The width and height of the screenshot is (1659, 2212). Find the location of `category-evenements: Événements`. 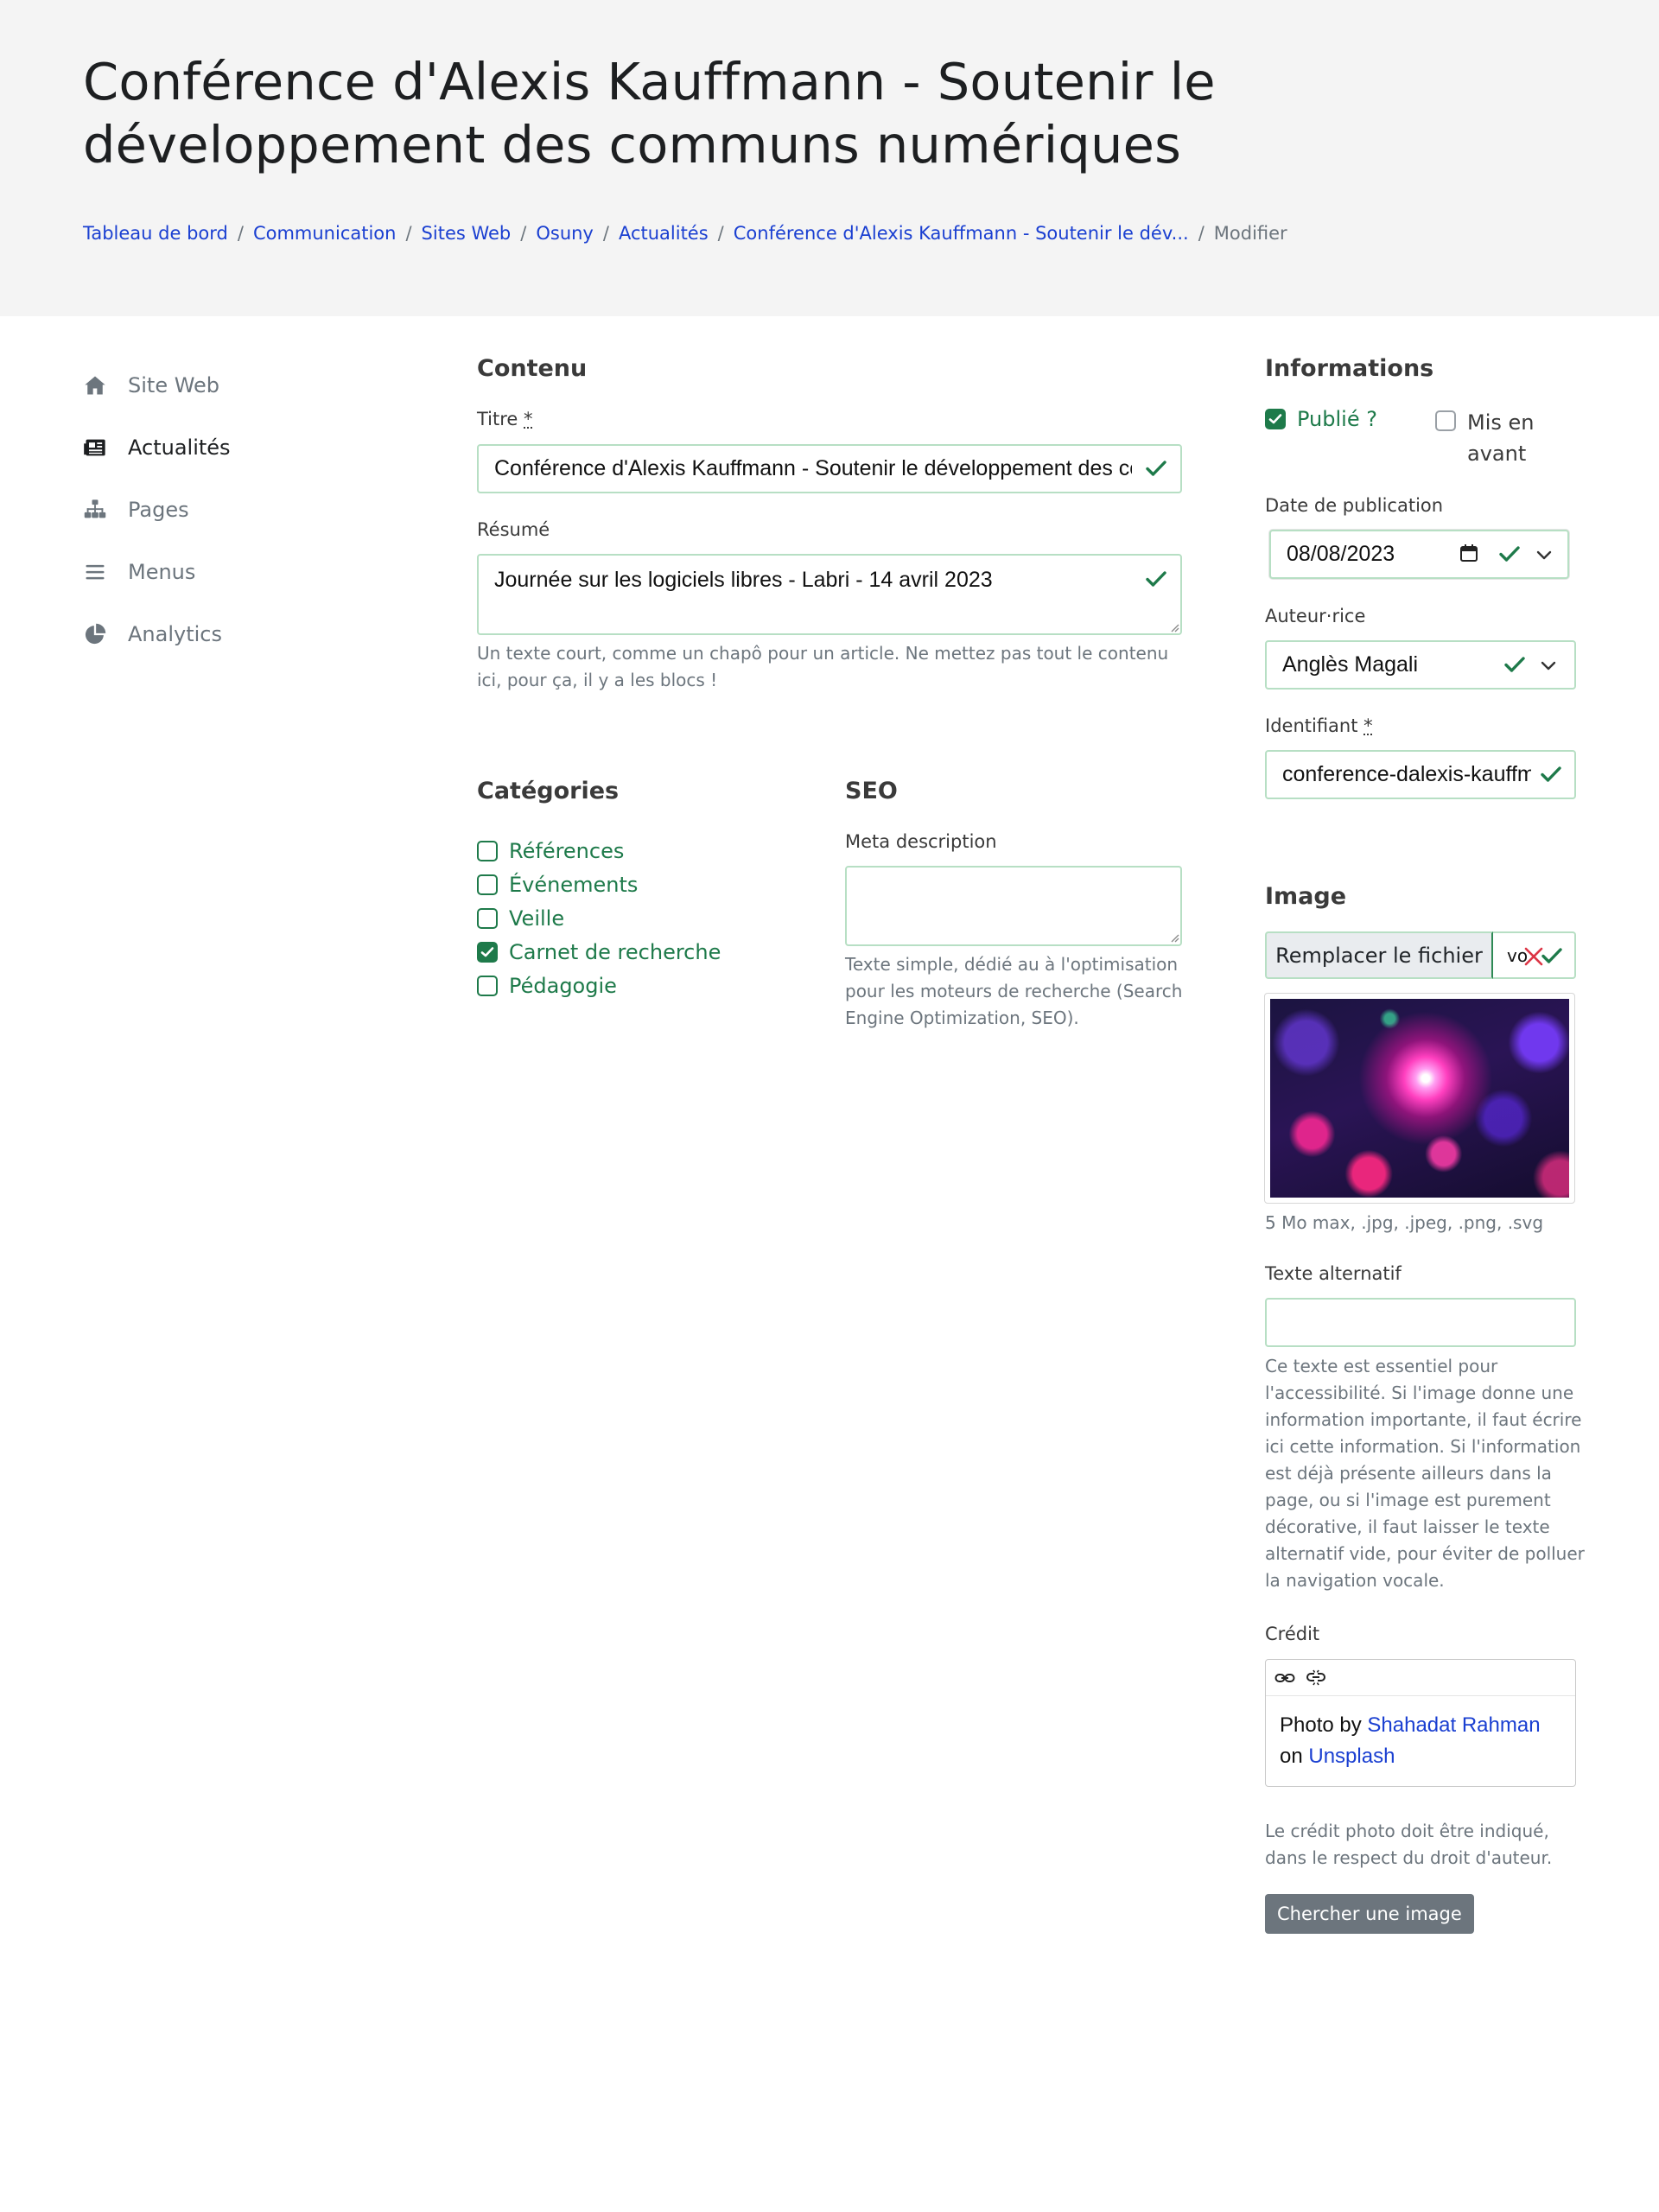

category-evenements: Événements is located at coordinates (557, 885).